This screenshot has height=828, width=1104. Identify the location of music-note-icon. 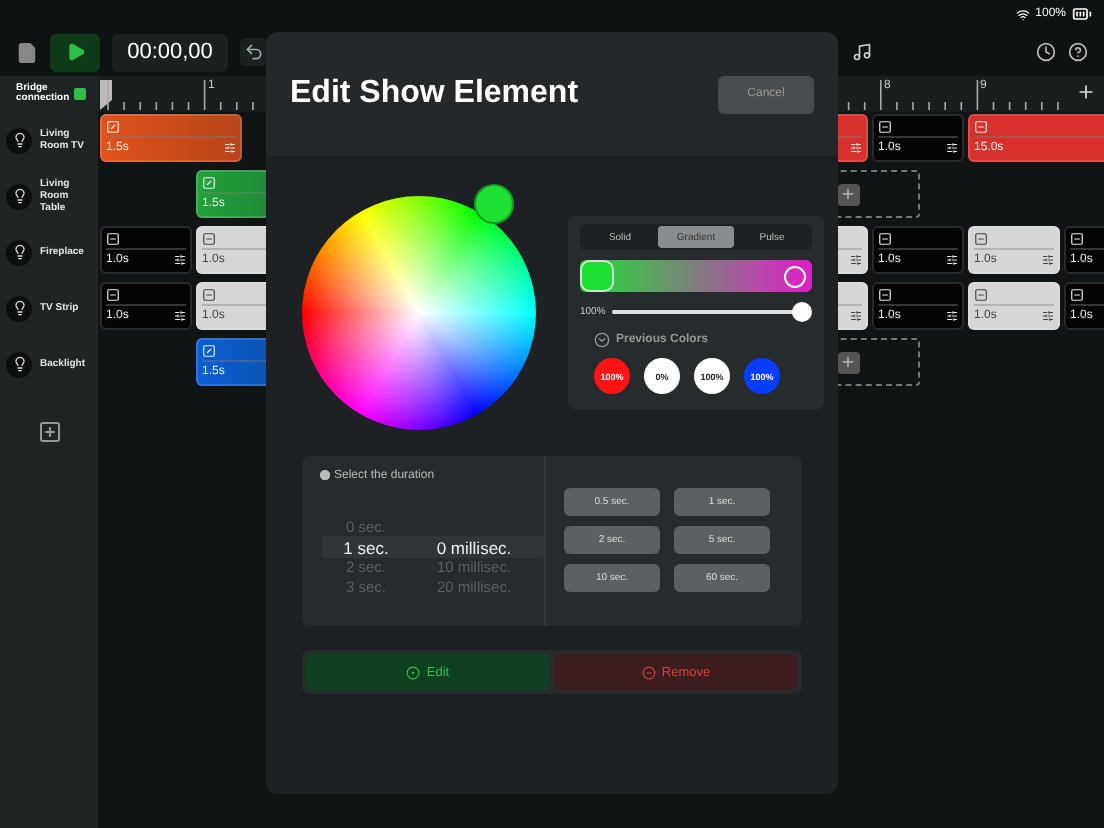
(862, 52).